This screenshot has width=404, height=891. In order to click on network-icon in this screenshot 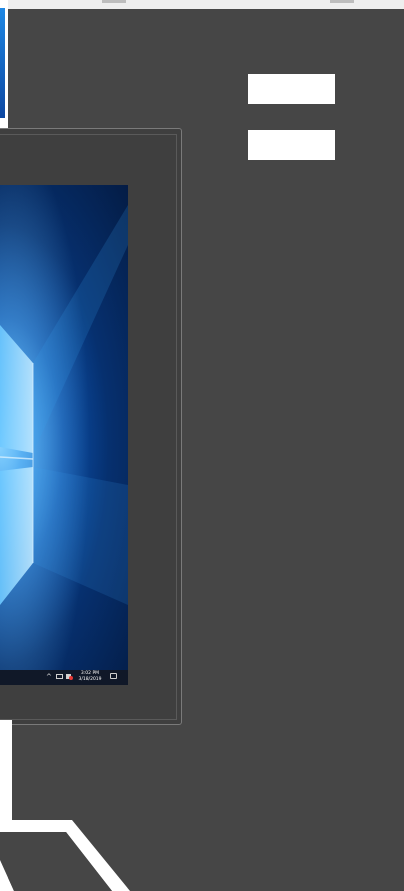, I will do `click(59, 676)`.